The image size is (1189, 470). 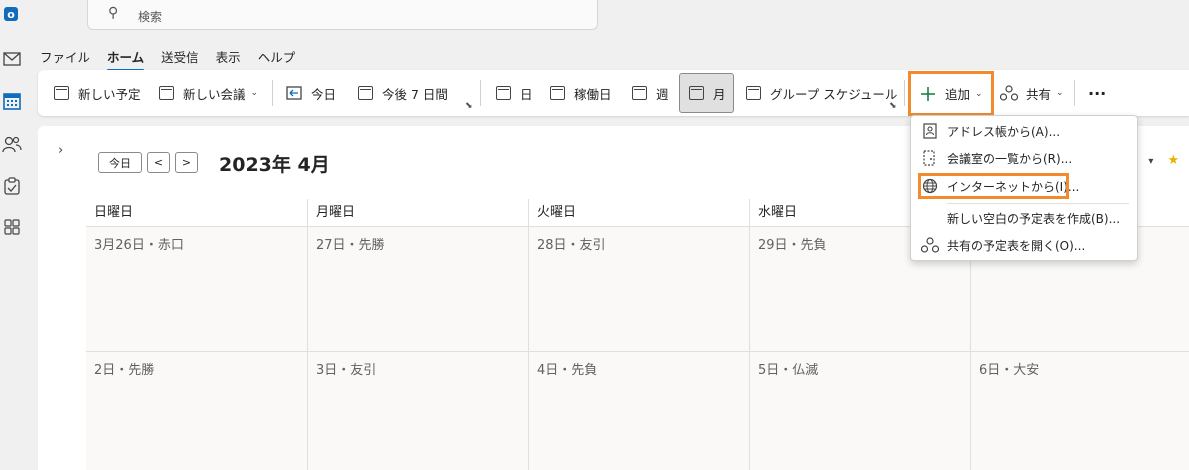 I want to click on tab-home: ホーム, so click(x=126, y=59).